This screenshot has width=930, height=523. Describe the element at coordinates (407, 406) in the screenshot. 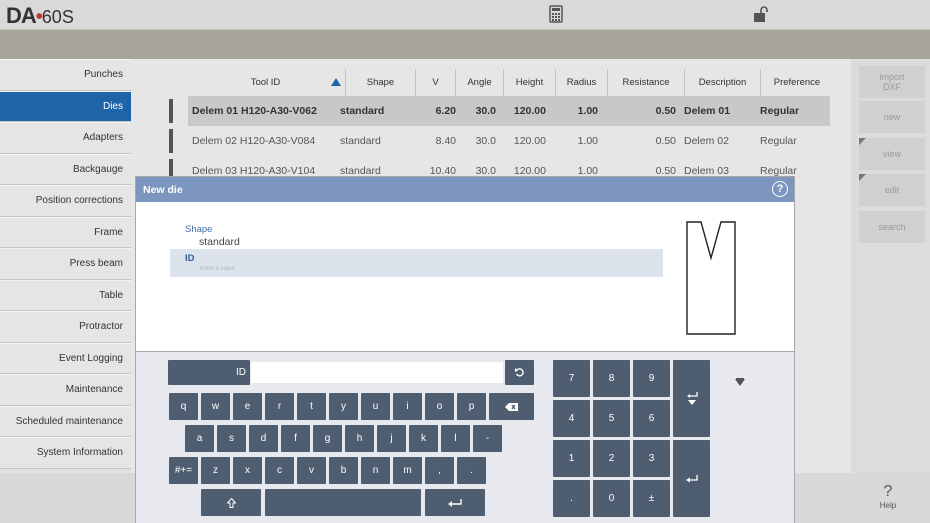

I see `key-i: i` at that location.